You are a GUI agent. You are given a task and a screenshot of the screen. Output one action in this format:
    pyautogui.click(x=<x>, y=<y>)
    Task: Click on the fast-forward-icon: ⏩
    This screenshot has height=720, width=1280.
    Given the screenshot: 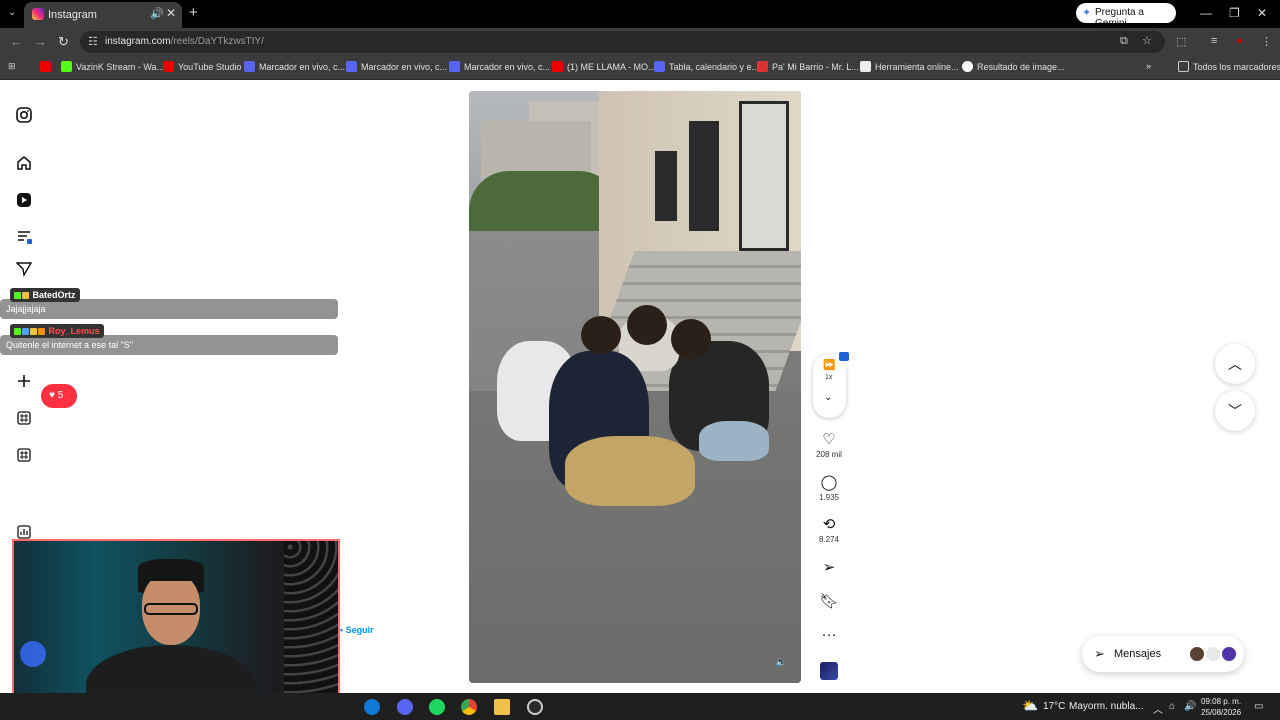 What is the action you would take?
    pyautogui.click(x=829, y=365)
    